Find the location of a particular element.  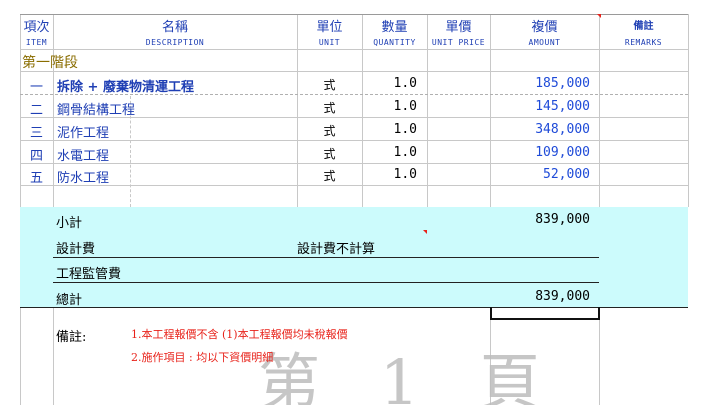

header-unit-price: 單價 is located at coordinates (458, 27).